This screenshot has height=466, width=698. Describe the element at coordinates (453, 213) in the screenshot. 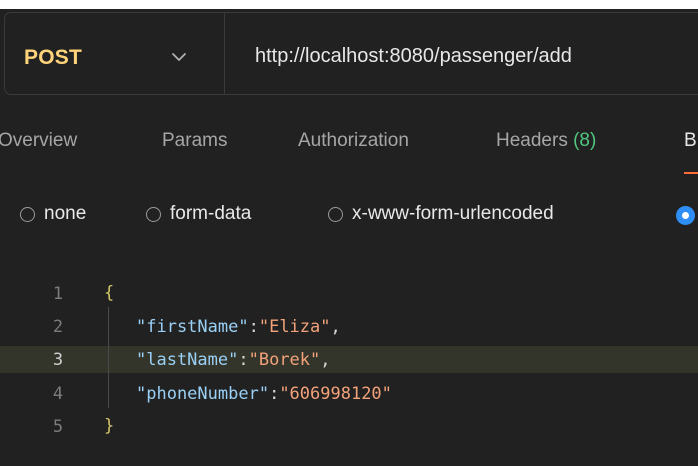

I see `body-type-urlencoded-label: x-www-form-urlencoded` at that location.